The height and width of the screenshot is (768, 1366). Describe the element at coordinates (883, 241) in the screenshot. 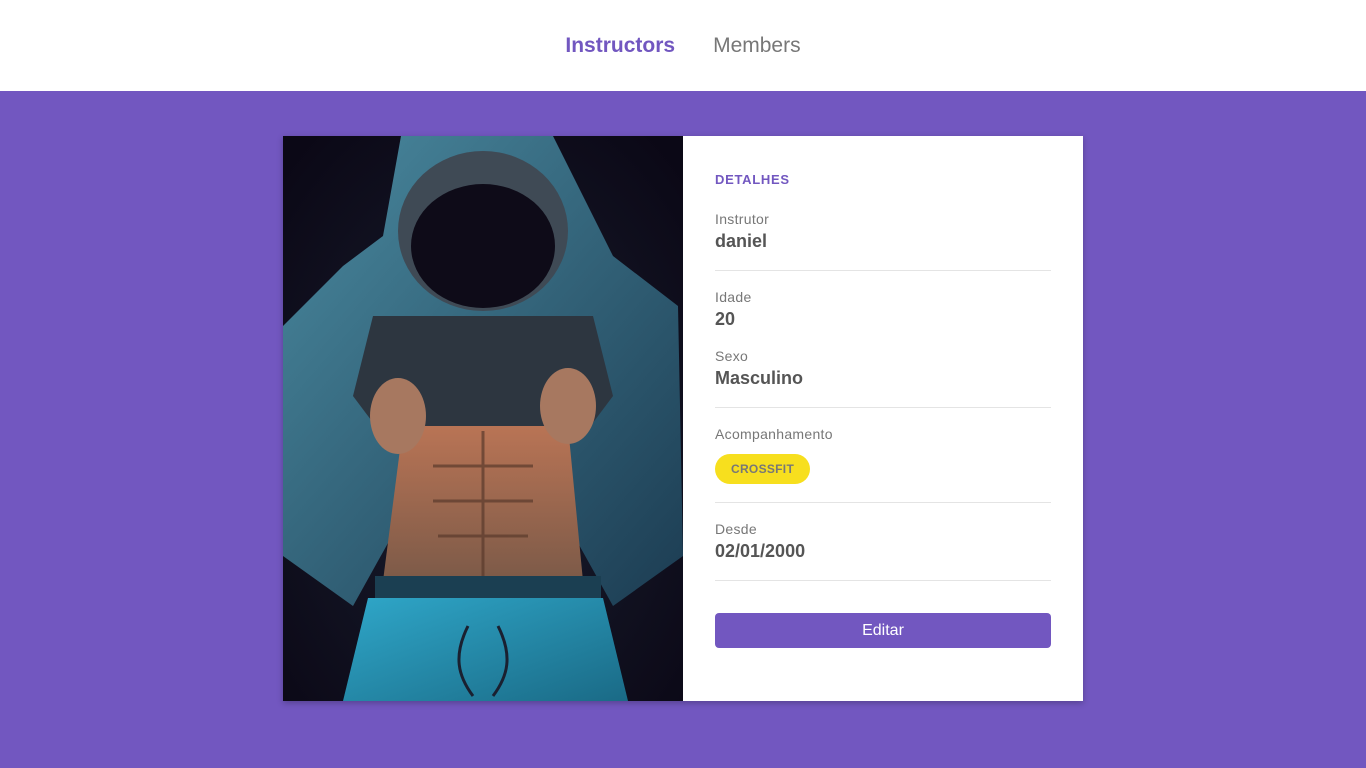

I see `instructor-field: Instrutor daniel` at that location.